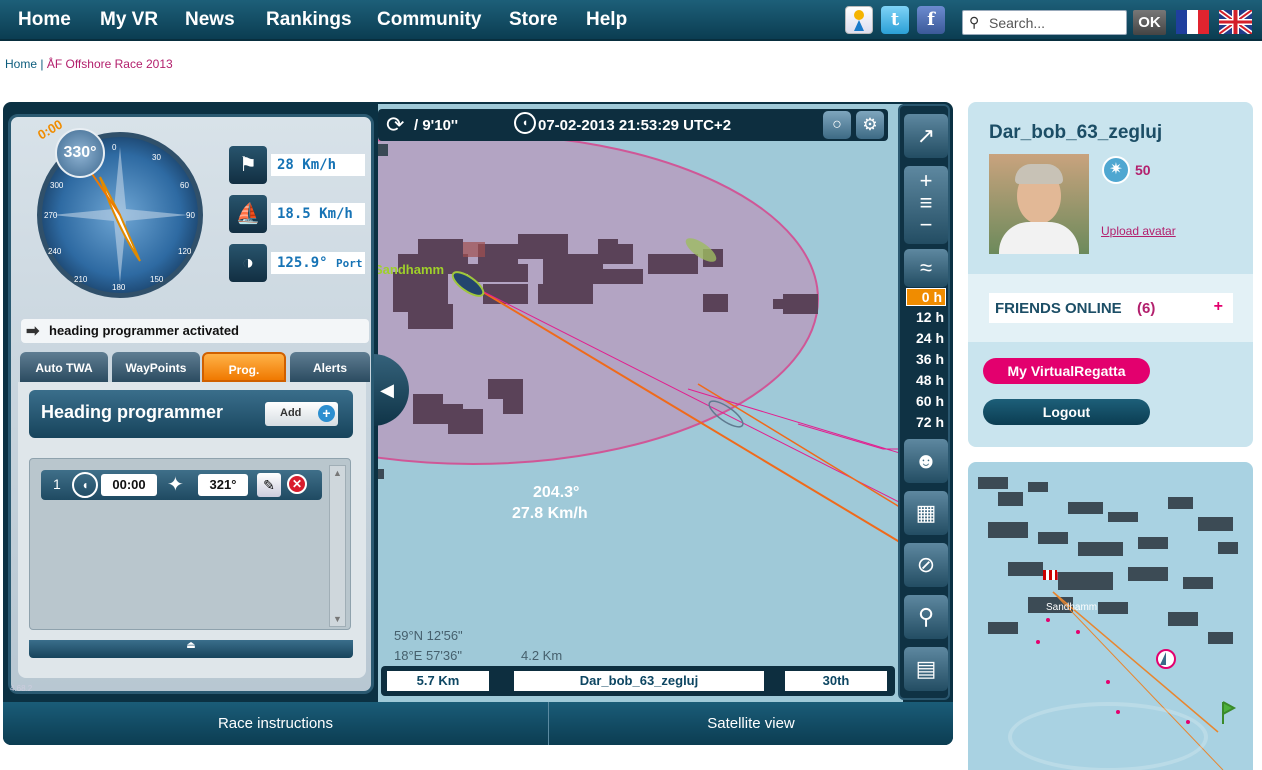 This screenshot has width=1262, height=770. I want to click on status-message: ➡ heading programmer activated, so click(195, 331).